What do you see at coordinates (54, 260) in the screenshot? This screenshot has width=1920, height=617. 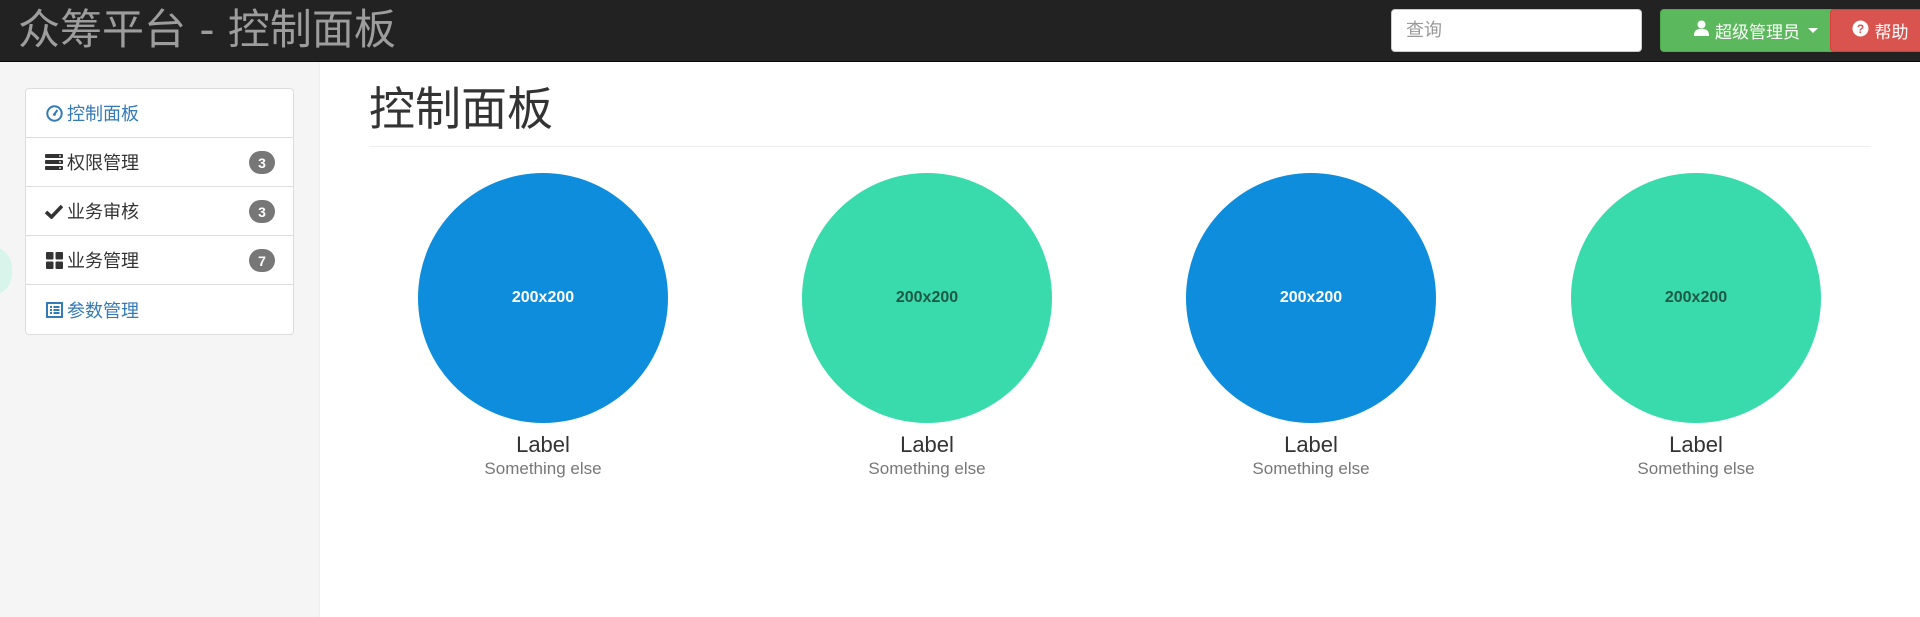 I see `grid-icon` at bounding box center [54, 260].